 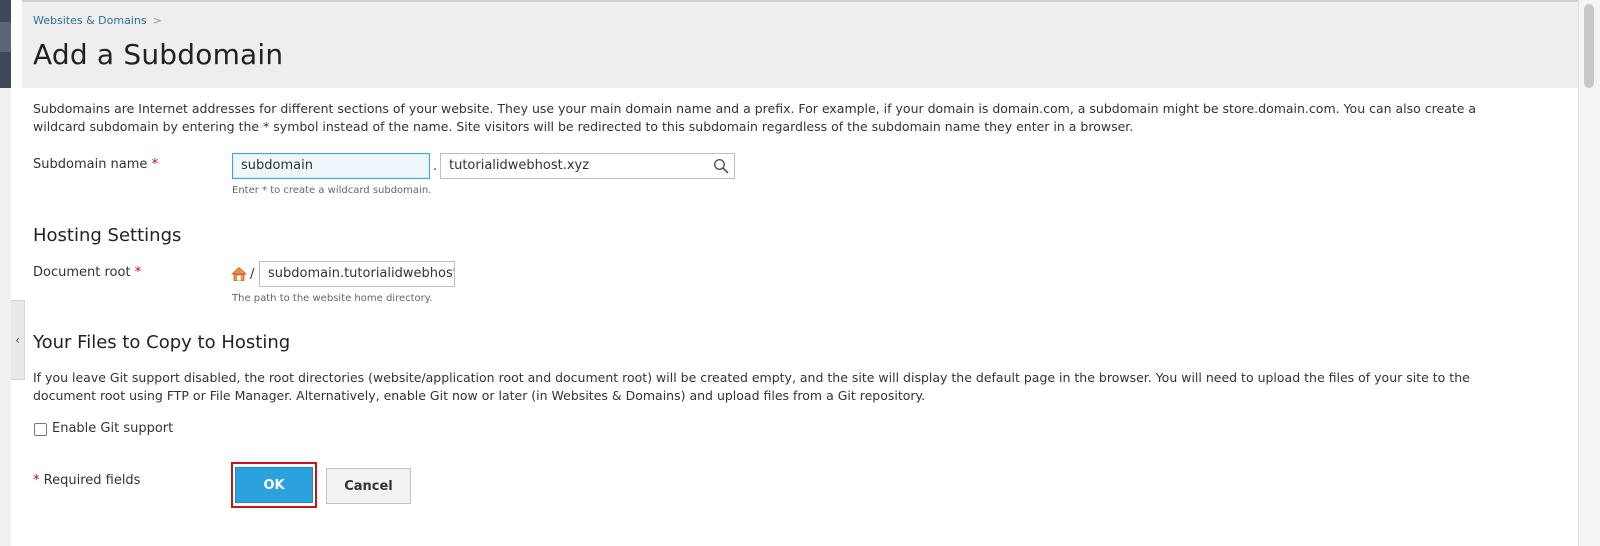 What do you see at coordinates (239, 273) in the screenshot?
I see `home-icon` at bounding box center [239, 273].